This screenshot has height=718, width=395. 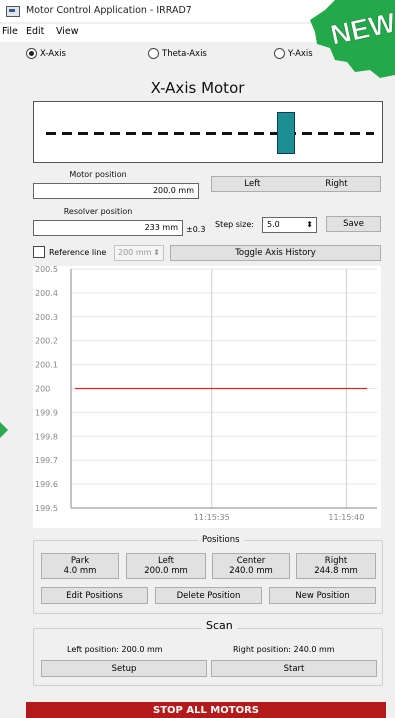 I want to click on scan-title: Scan, so click(x=219, y=625).